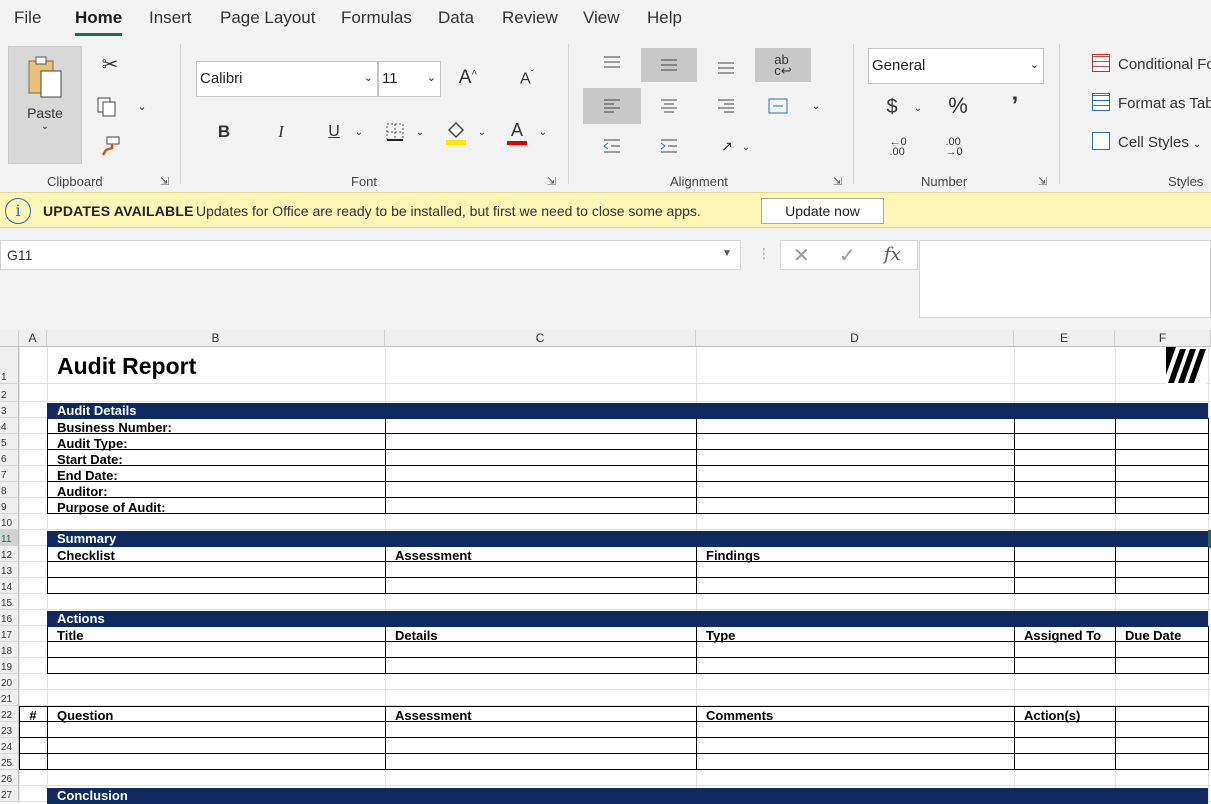 The height and width of the screenshot is (804, 1211). Describe the element at coordinates (9, 714) in the screenshot. I see `row-header: 22` at that location.